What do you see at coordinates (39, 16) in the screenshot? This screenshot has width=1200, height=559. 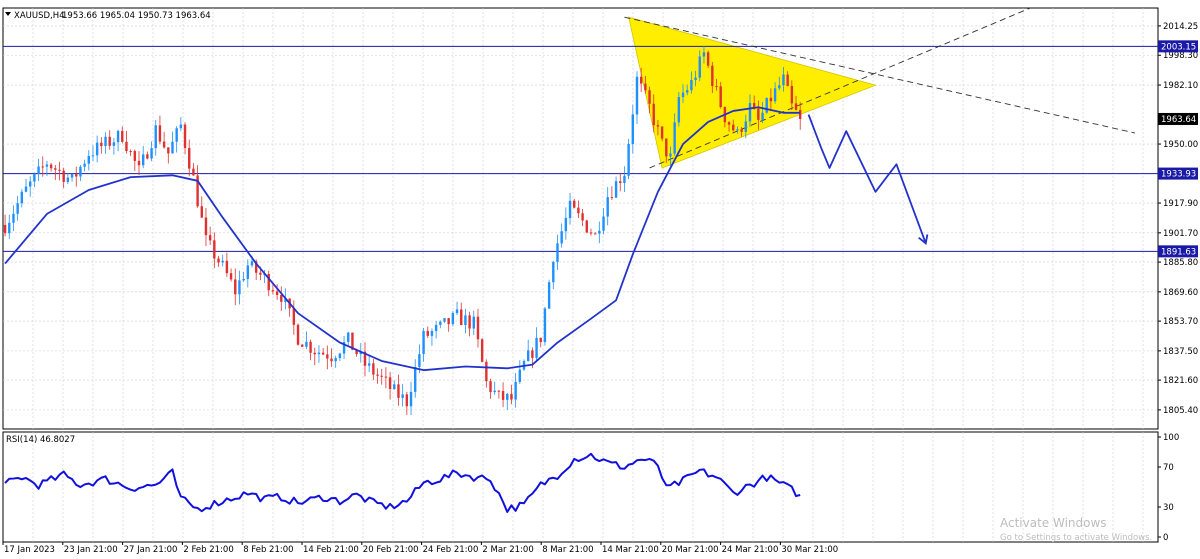 I see `symbol-label: XAUUSD,H4` at bounding box center [39, 16].